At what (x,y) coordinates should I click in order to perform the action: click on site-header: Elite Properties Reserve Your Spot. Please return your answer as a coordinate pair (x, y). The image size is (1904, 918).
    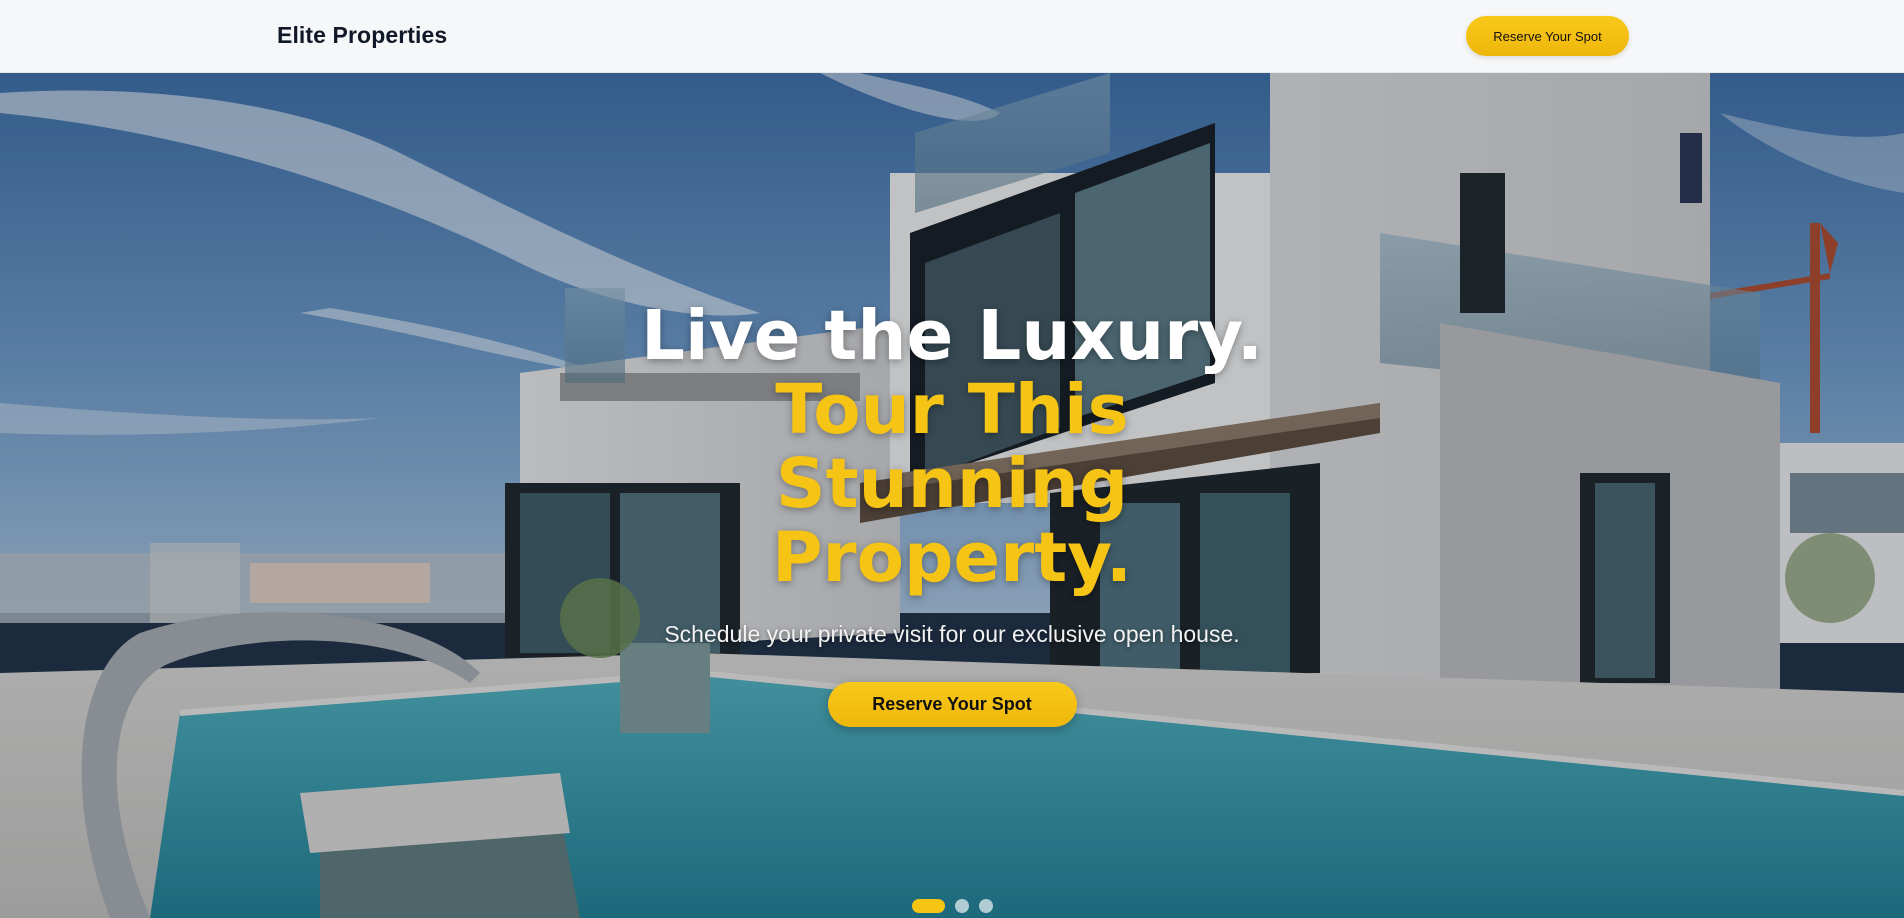
    Looking at the image, I should click on (952, 36).